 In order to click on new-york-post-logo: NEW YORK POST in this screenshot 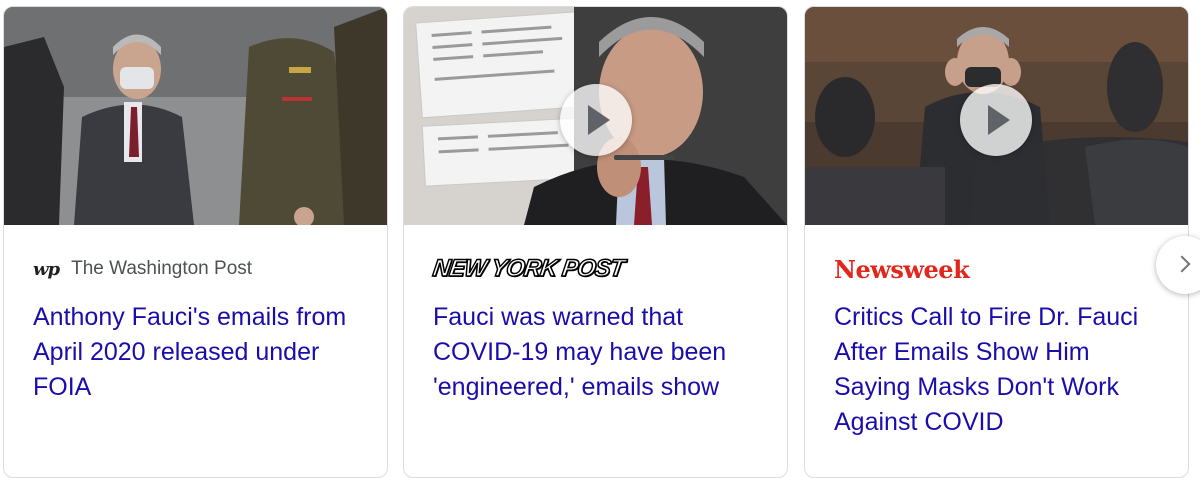, I will do `click(528, 268)`.